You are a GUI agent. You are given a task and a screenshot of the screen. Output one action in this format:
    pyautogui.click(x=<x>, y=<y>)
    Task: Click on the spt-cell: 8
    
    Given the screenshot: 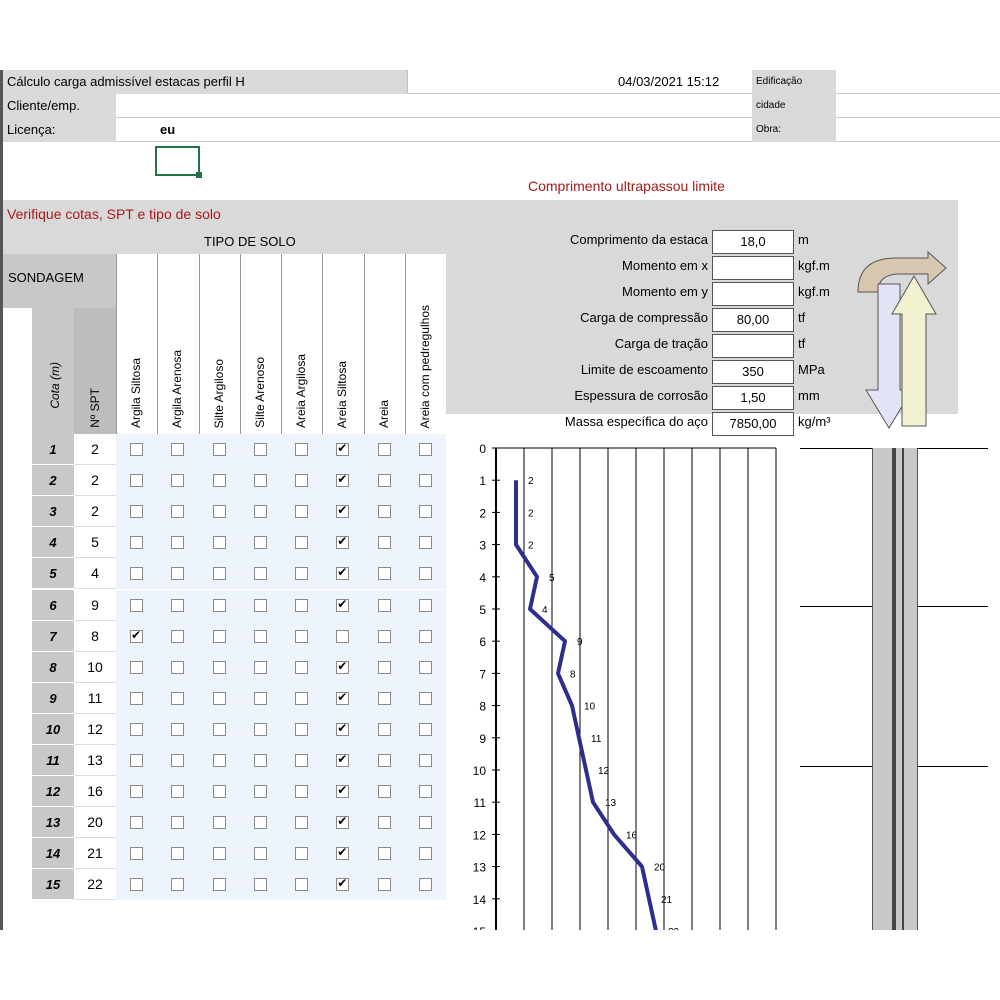 What is the action you would take?
    pyautogui.click(x=95, y=636)
    